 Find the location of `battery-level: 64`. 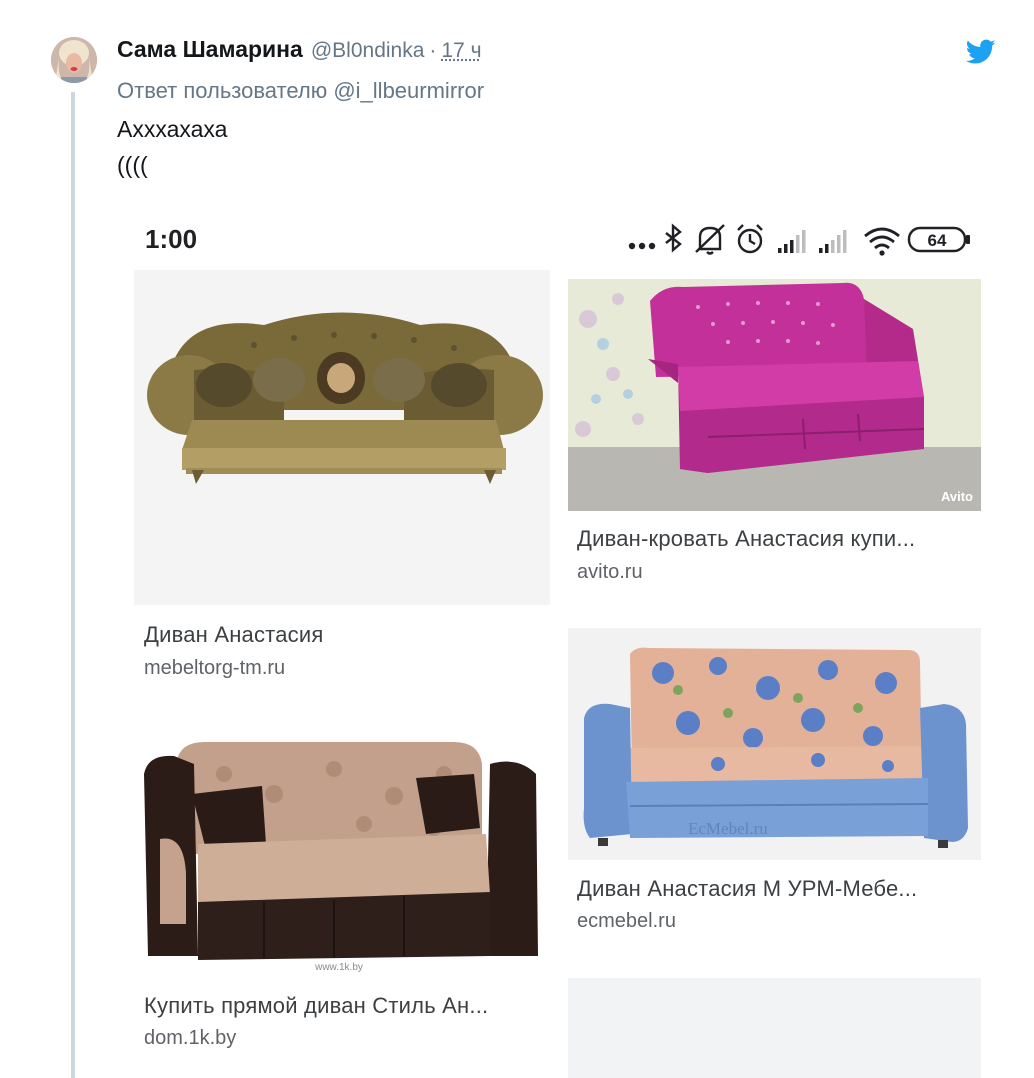

battery-level: 64 is located at coordinates (937, 240).